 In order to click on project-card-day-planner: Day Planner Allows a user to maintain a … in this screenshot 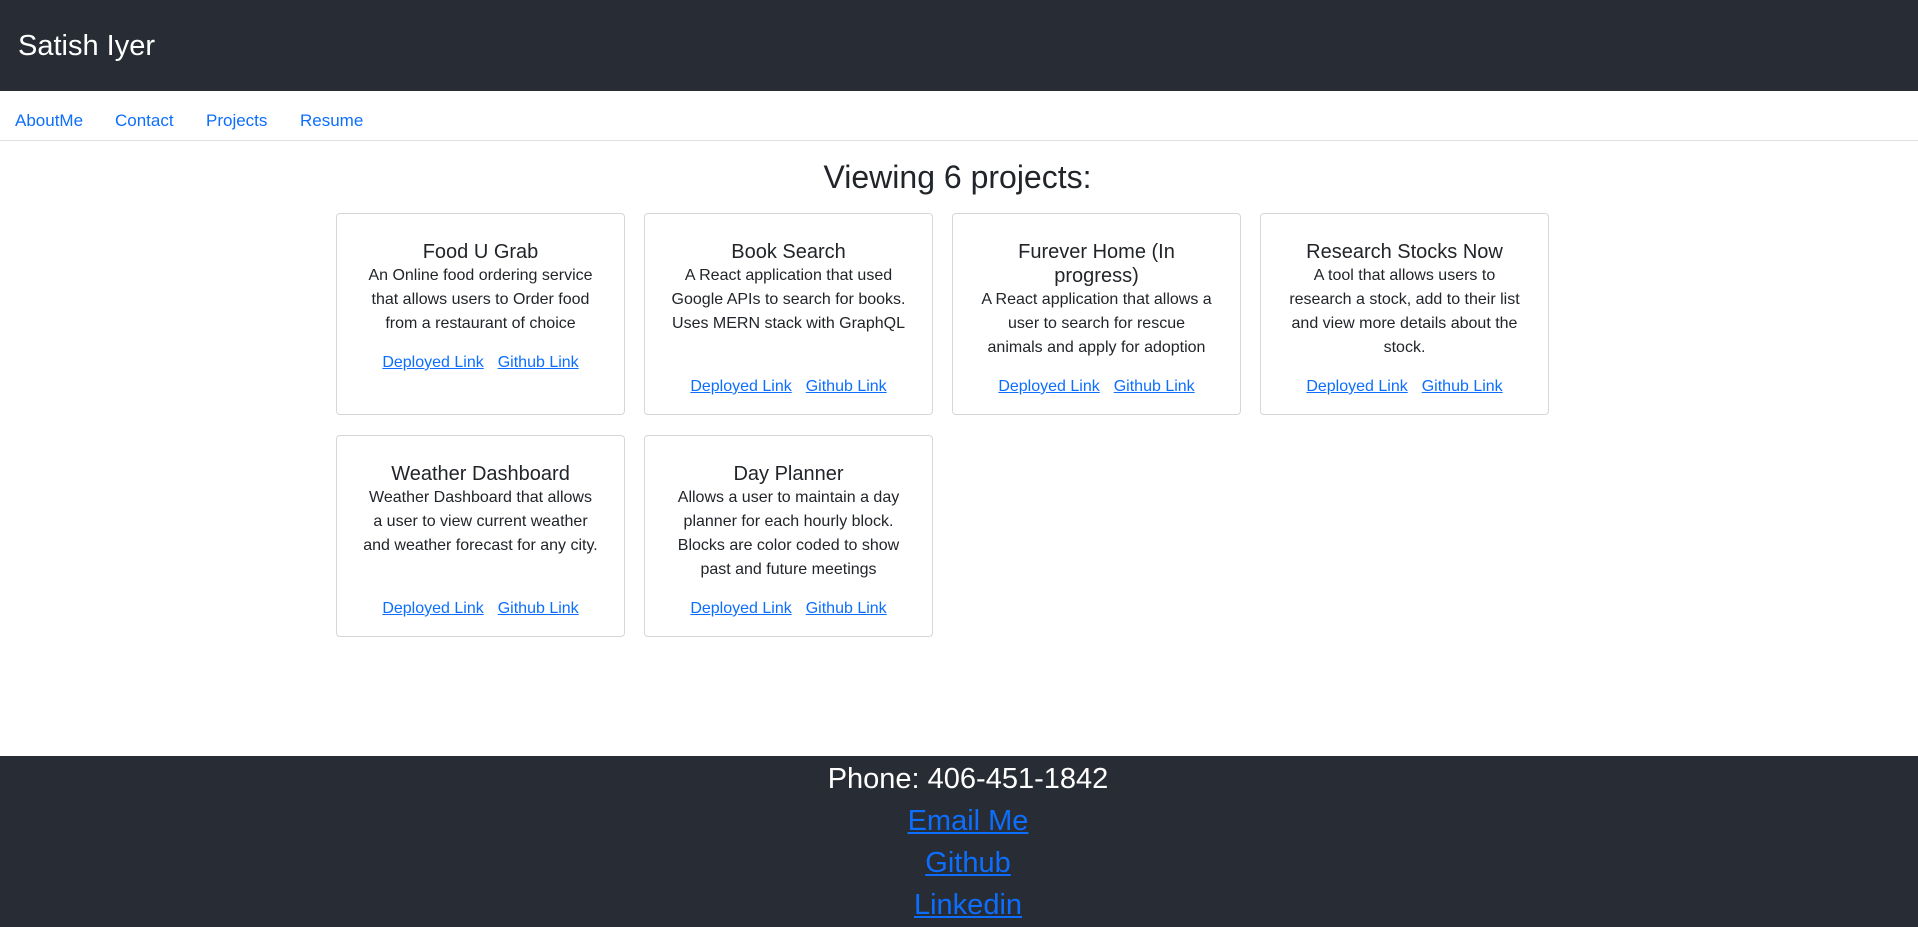, I will do `click(788, 536)`.